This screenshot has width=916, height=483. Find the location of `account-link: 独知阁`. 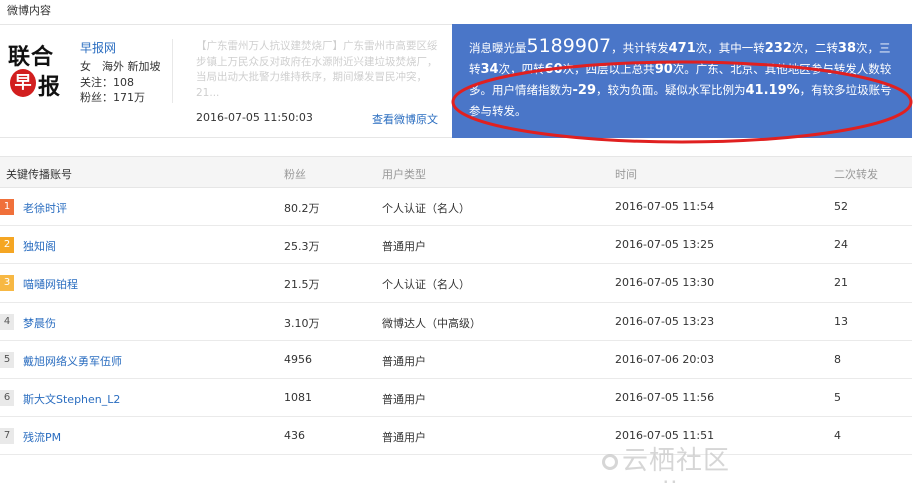

account-link: 独知阁 is located at coordinates (39, 246).